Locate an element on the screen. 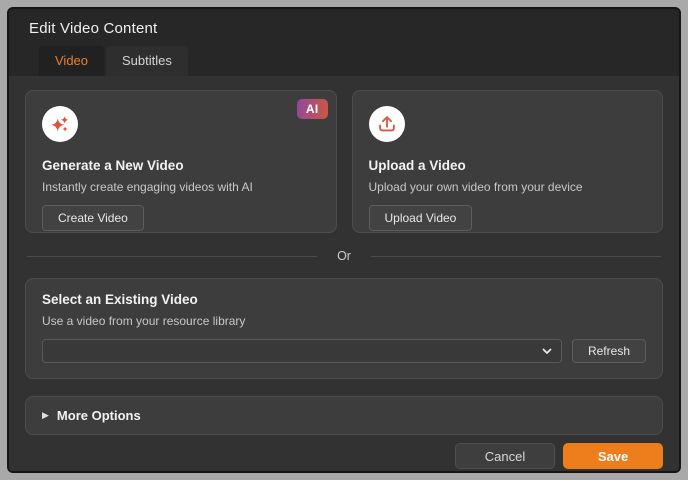 The image size is (688, 480). chevron-down-icon is located at coordinates (547, 351).